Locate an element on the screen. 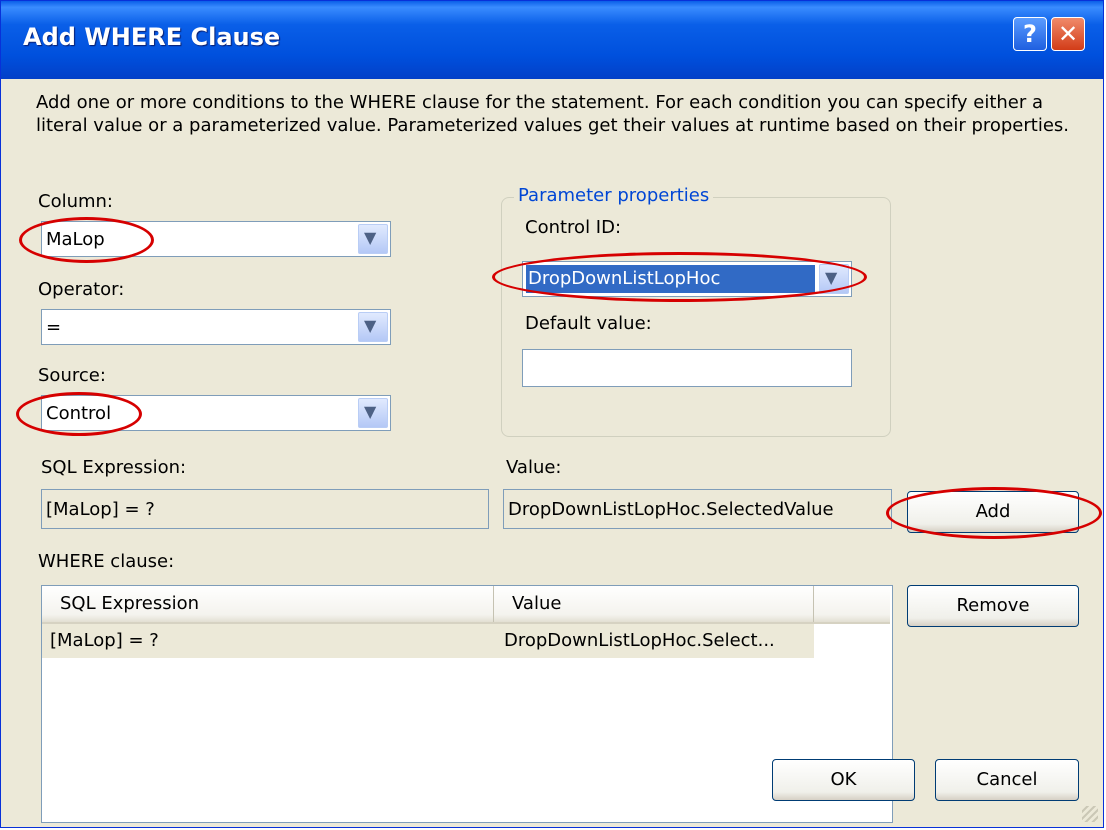 The image size is (1106, 830). row-expression: [MaLop] = ? is located at coordinates (104, 640).